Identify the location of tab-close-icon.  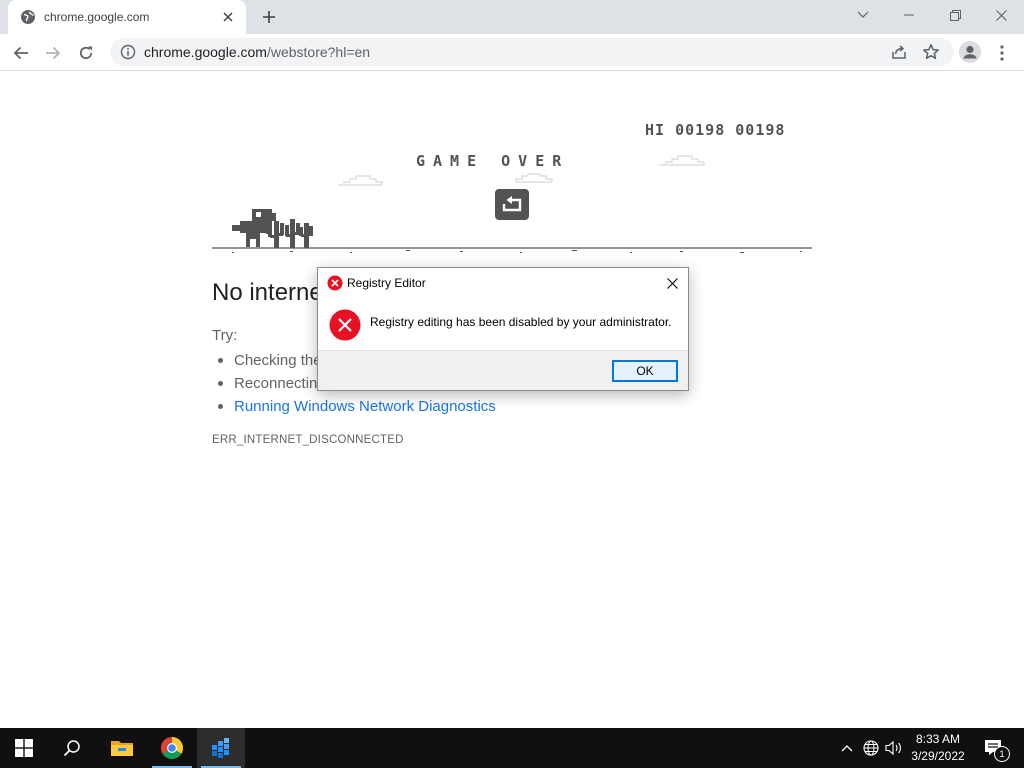
(228, 17).